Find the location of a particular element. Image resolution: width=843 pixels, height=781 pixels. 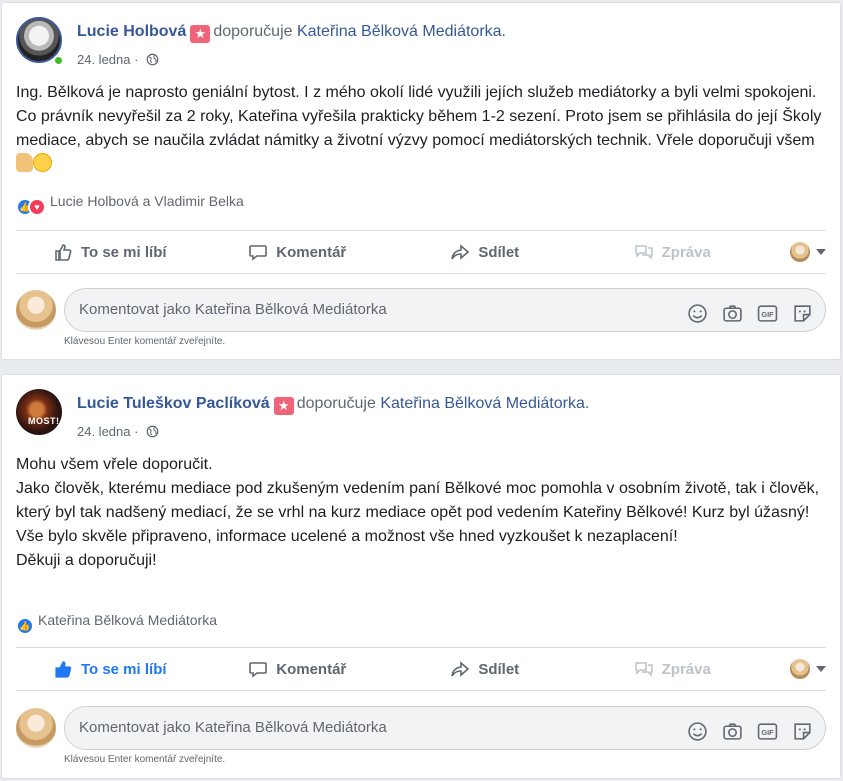

post-paragraph: Mohu všem vřele doporučit. is located at coordinates (114, 464).